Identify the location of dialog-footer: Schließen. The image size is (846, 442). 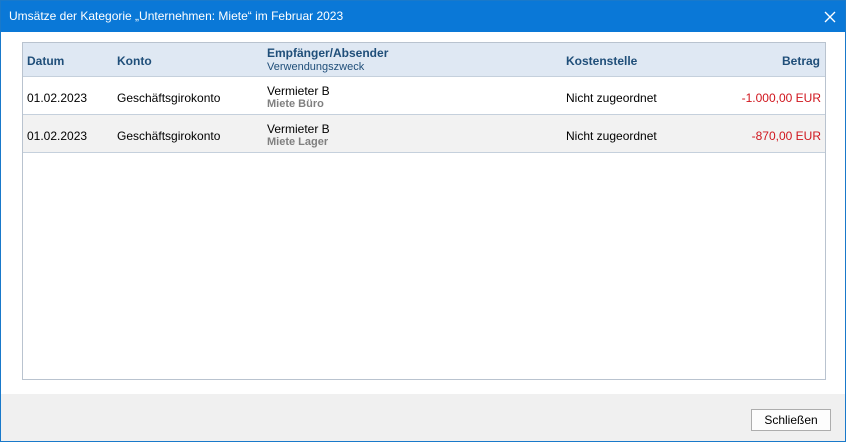
(423, 417).